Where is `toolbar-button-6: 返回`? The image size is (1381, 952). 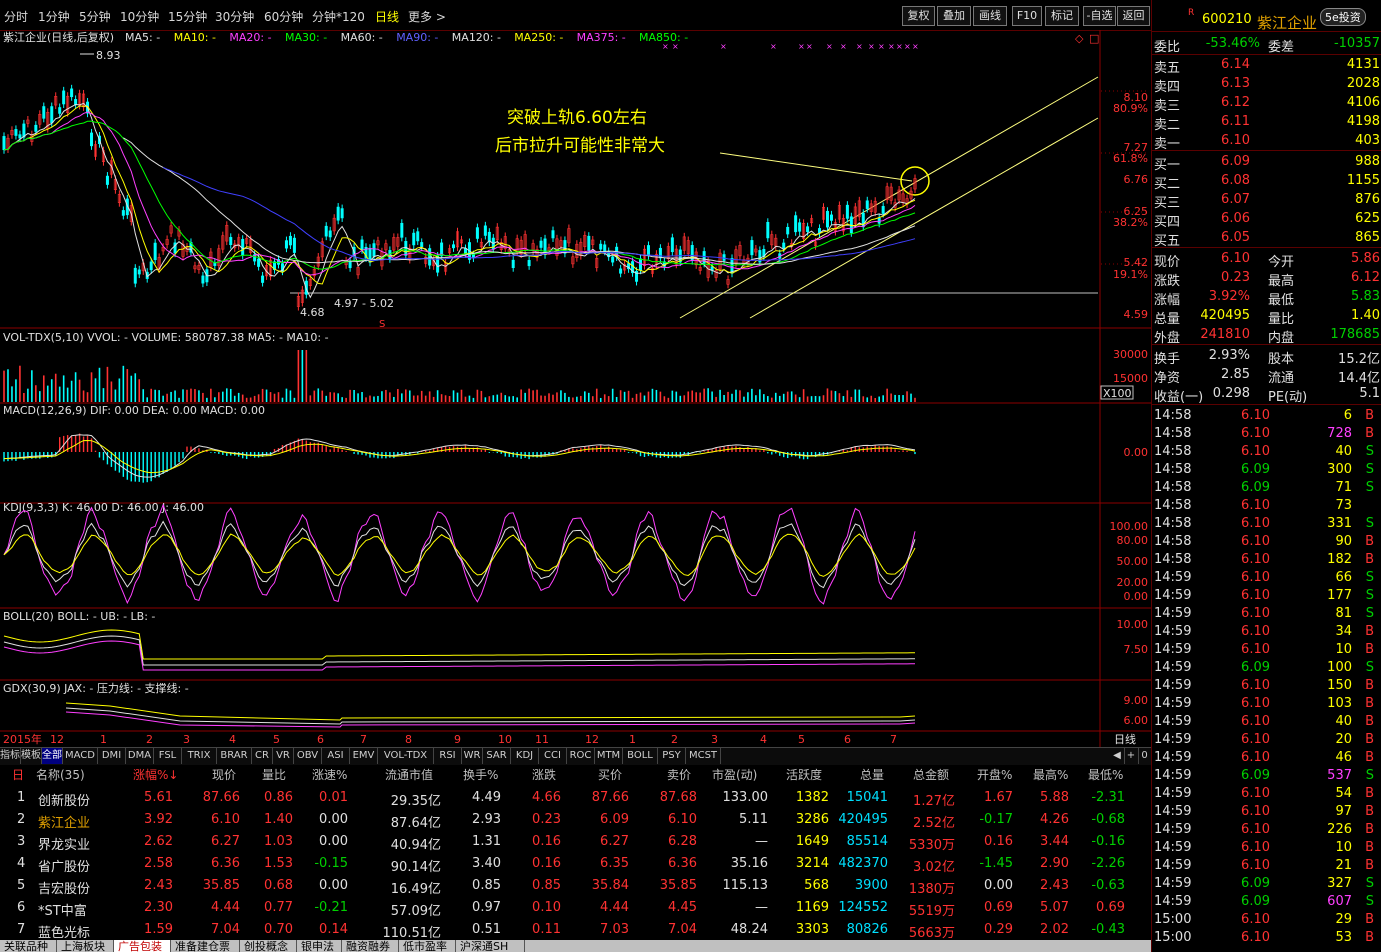 toolbar-button-6: 返回 is located at coordinates (1133, 16).